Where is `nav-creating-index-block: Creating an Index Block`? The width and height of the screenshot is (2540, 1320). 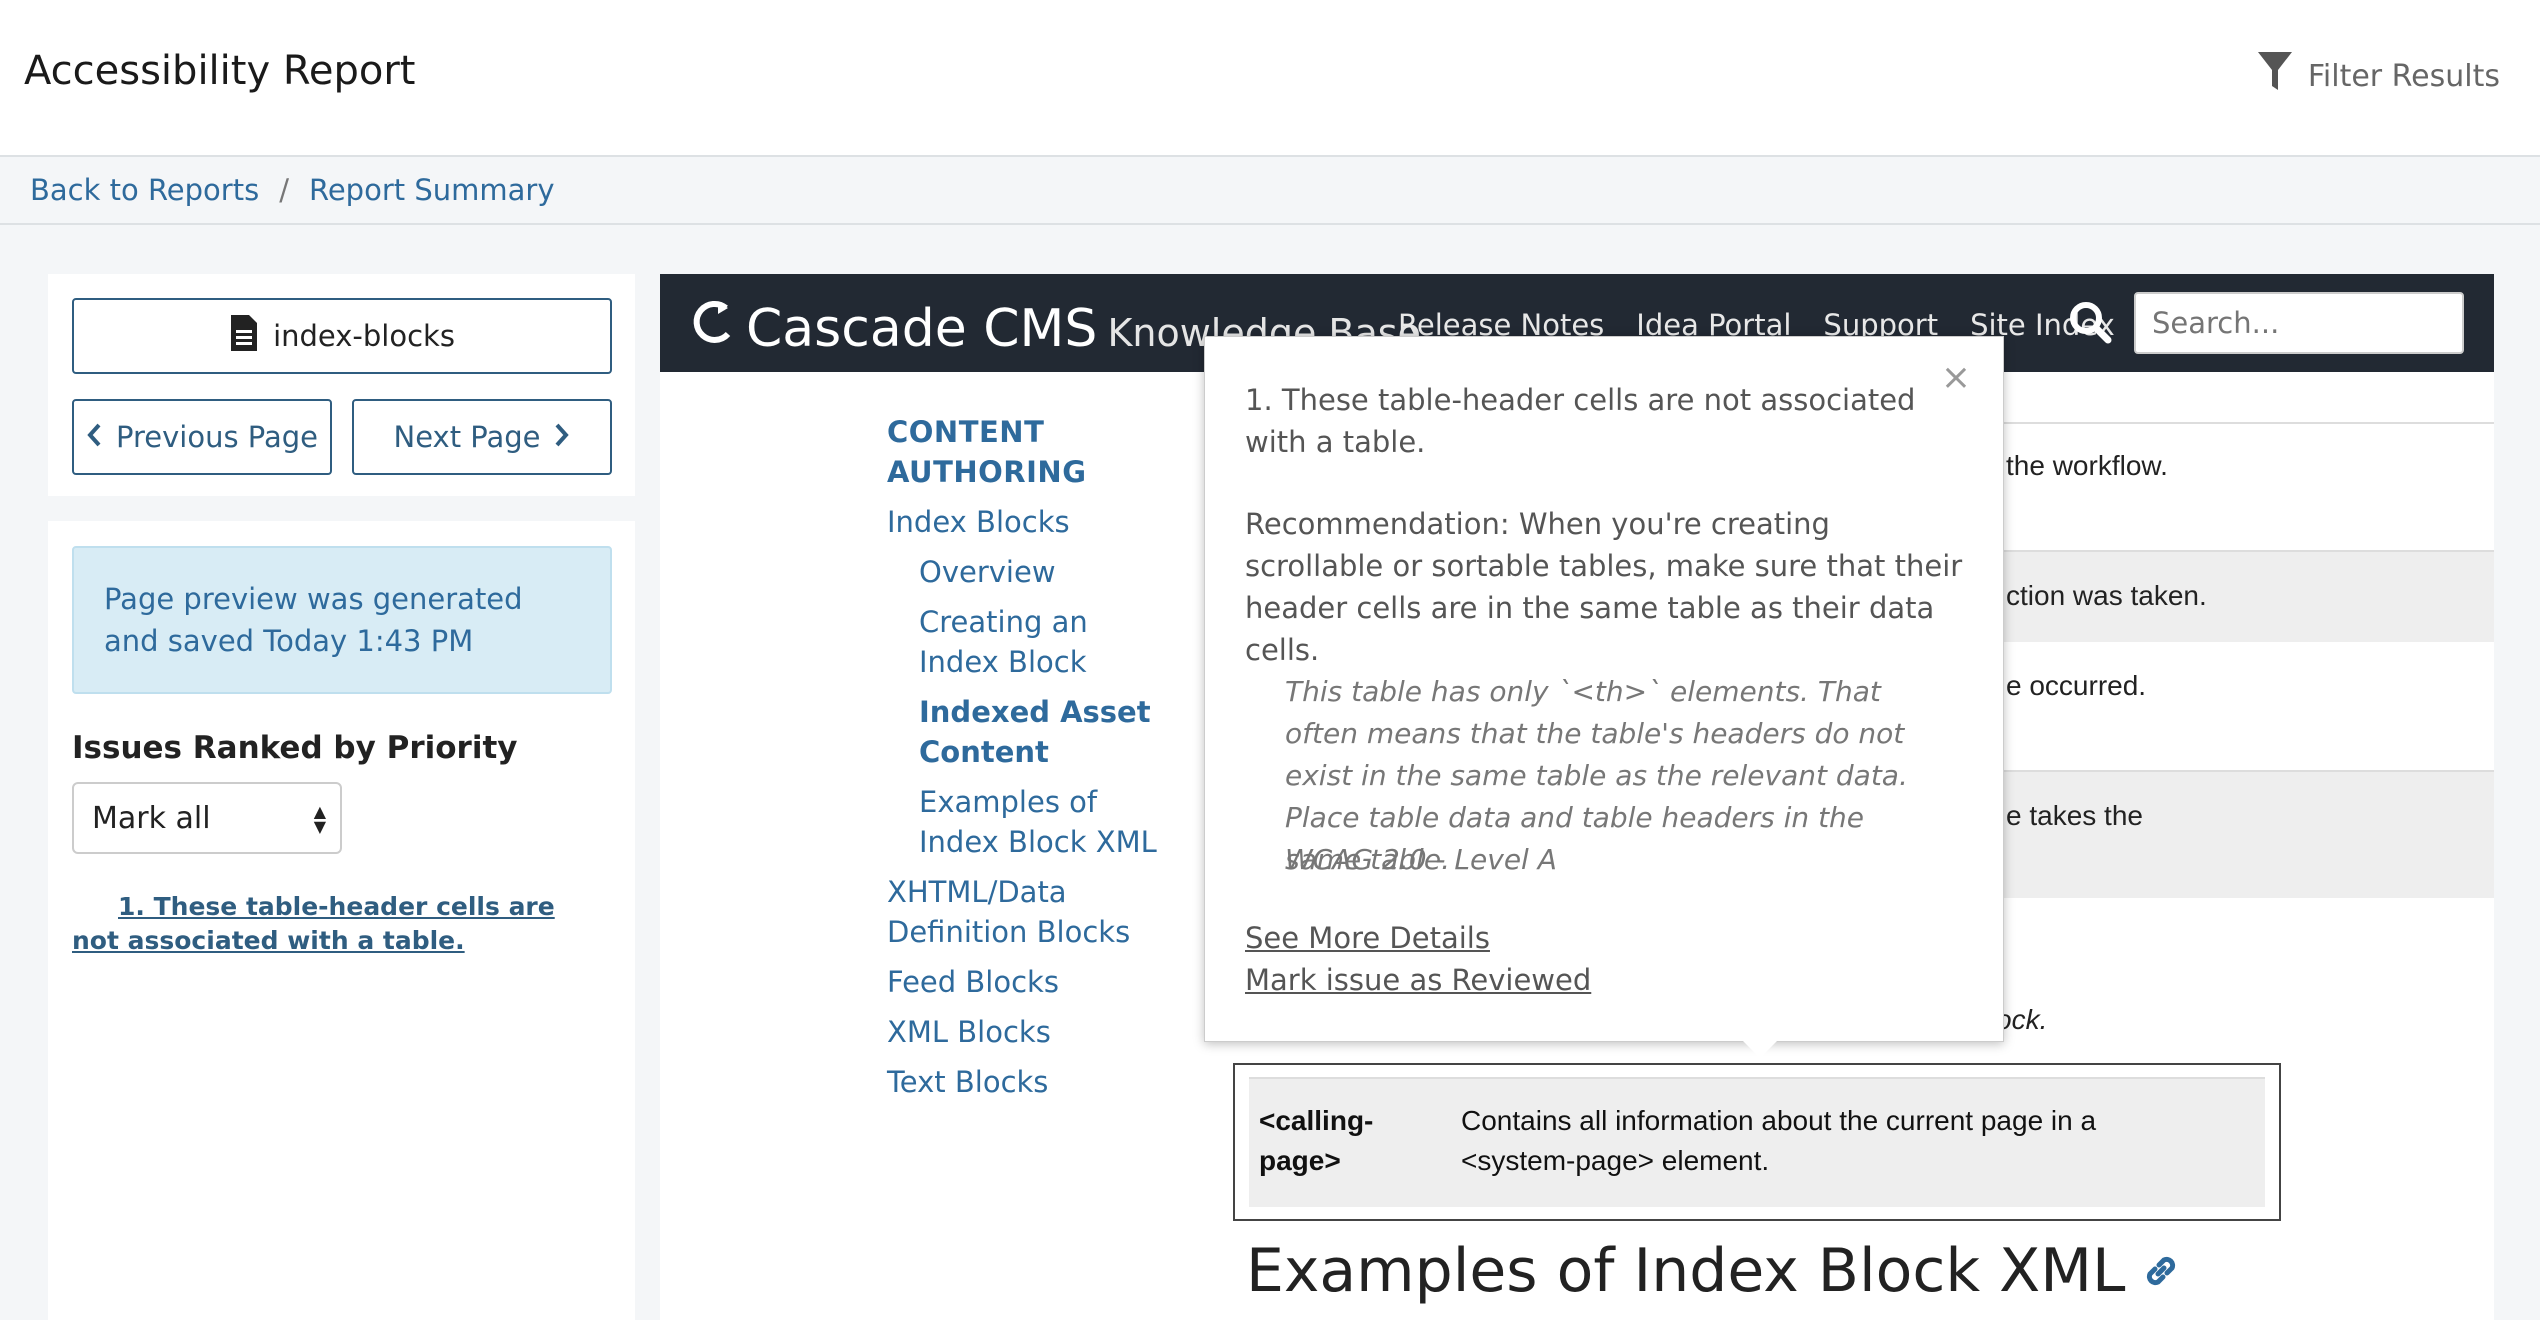 nav-creating-index-block: Creating an Index Block is located at coordinates (1039, 642).